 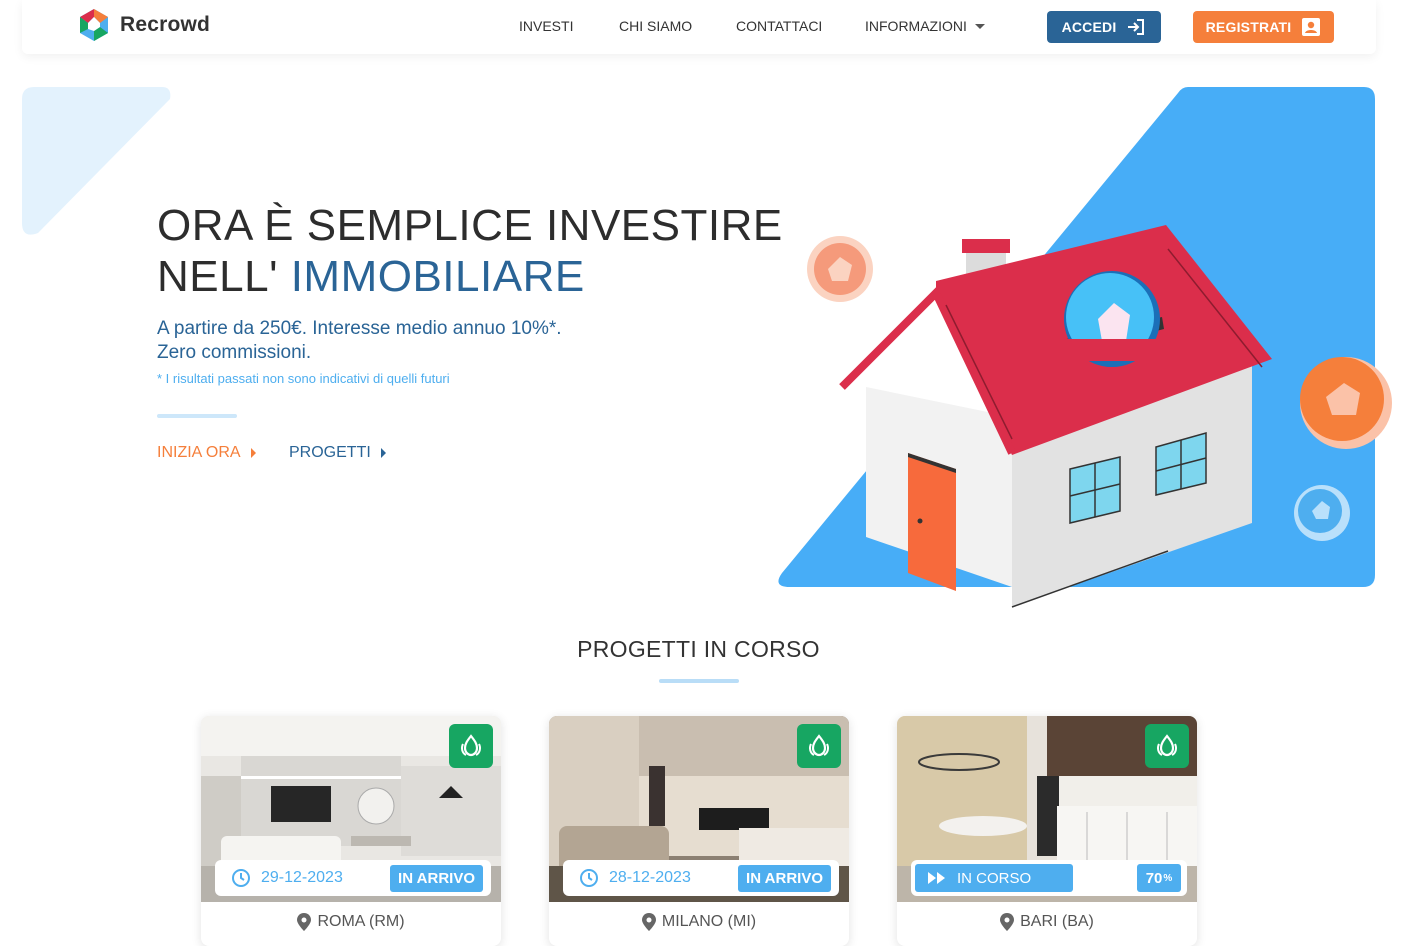 I want to click on project-photo: 29-12-2023 IN ARRIVO, so click(x=351, y=809).